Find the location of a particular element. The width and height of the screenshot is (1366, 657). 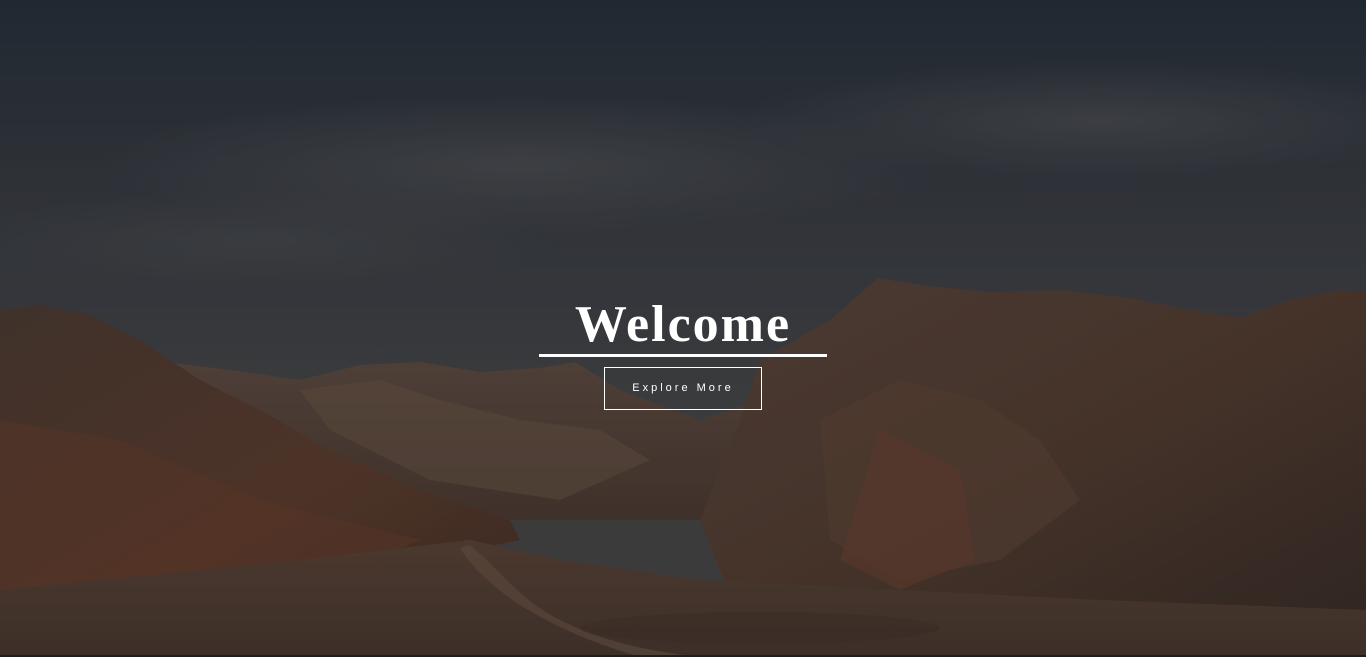

explore-more-button: Explore More is located at coordinates (683, 388).